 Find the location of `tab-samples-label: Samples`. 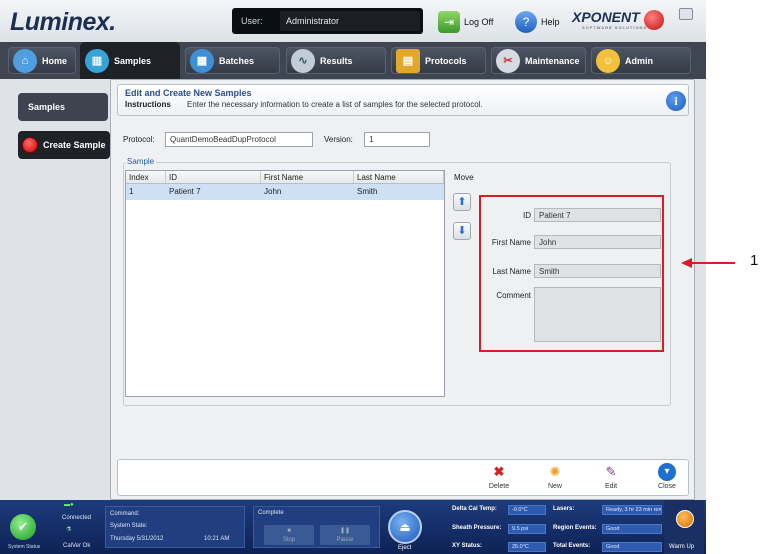

tab-samples-label: Samples is located at coordinates (133, 60).